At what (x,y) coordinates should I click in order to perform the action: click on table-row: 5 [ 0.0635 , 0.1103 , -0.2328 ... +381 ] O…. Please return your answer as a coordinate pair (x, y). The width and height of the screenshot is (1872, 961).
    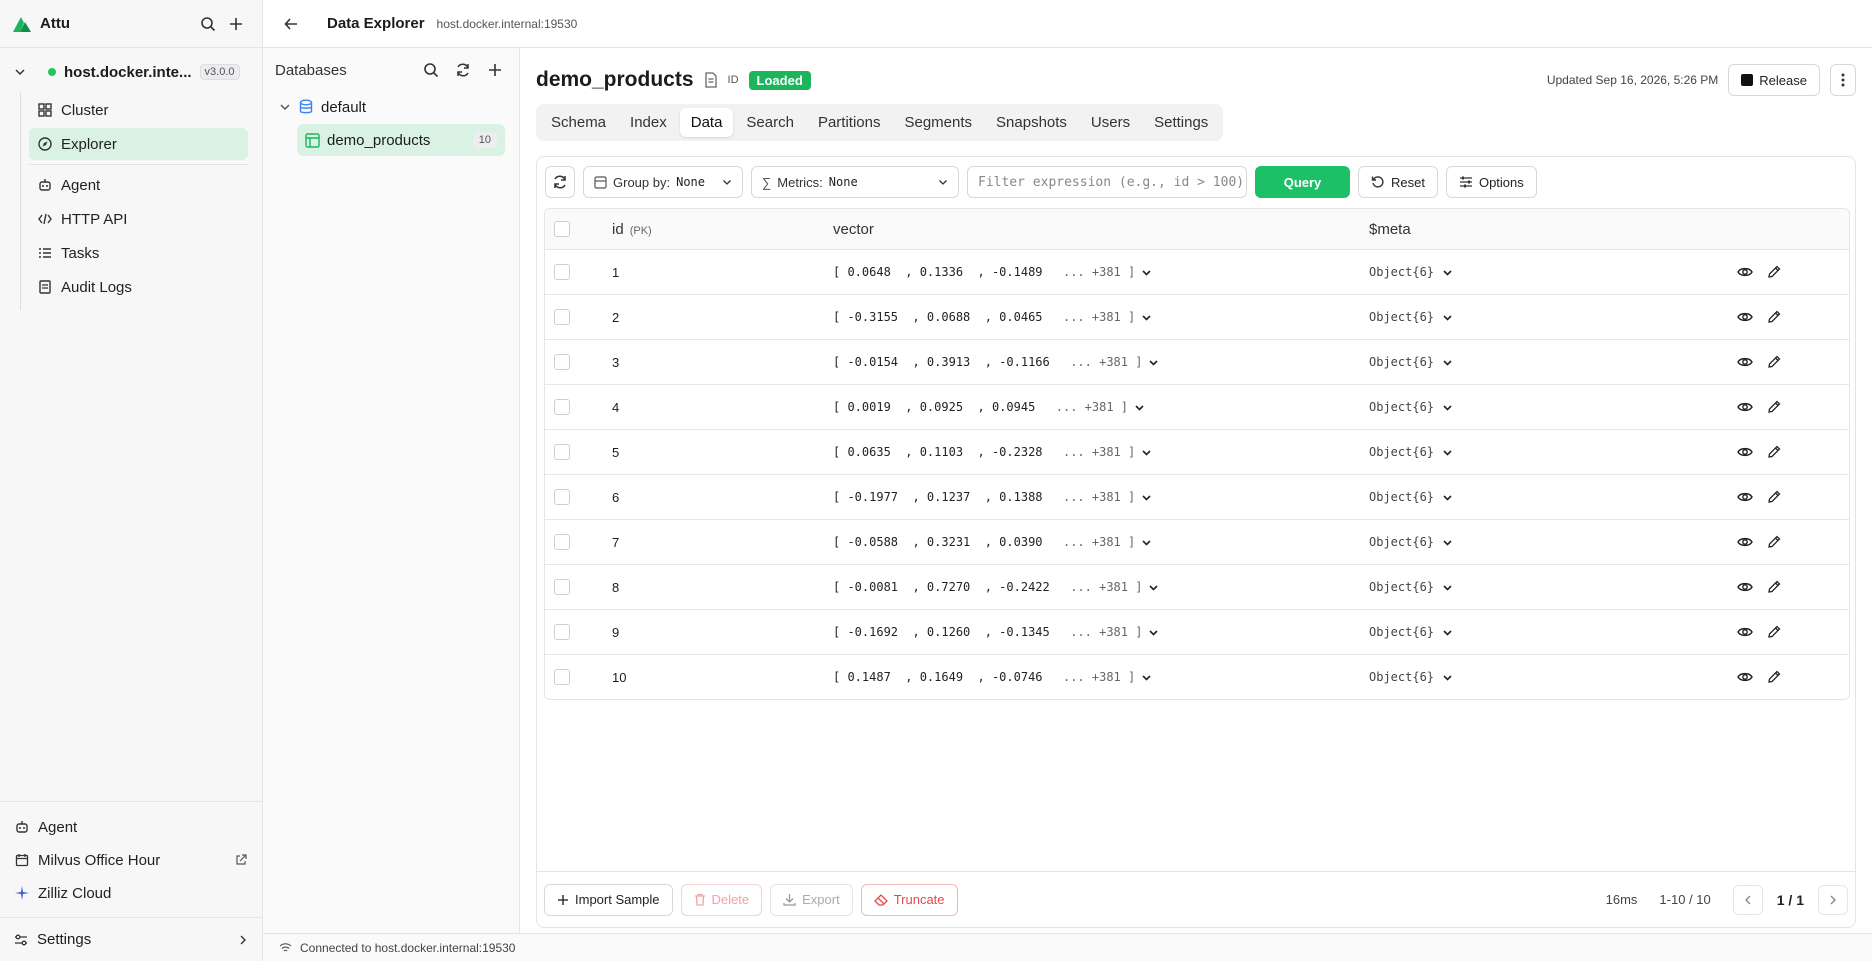
    Looking at the image, I should click on (1197, 451).